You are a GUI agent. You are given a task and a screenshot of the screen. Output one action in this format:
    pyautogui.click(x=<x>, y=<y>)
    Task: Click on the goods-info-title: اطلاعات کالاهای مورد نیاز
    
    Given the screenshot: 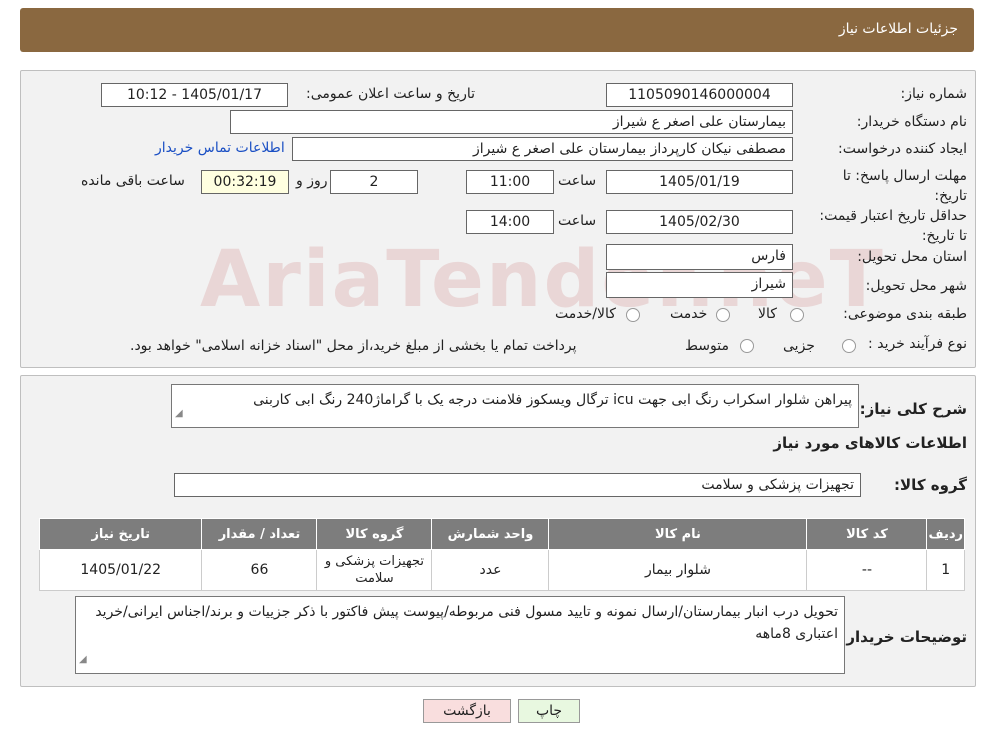 What is the action you would take?
    pyautogui.click(x=870, y=443)
    